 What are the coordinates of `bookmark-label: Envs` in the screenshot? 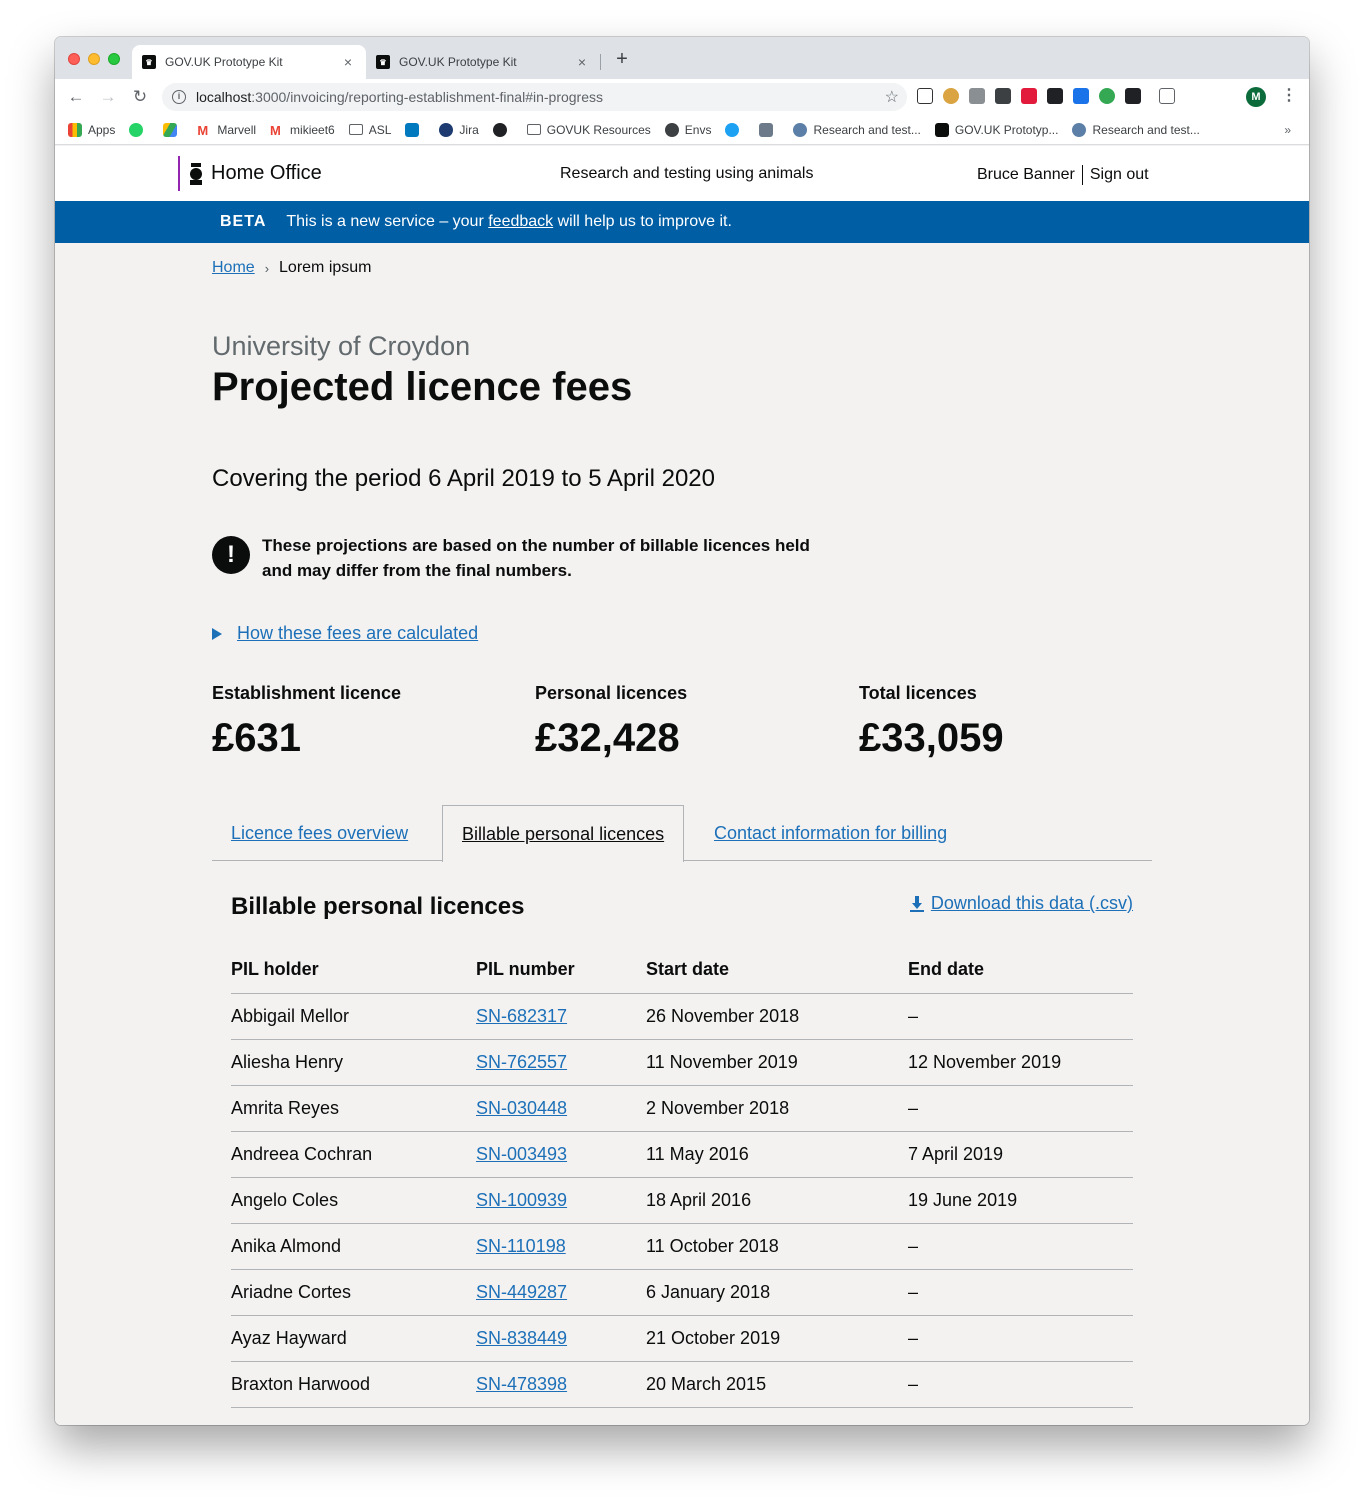 It's located at (698, 129).